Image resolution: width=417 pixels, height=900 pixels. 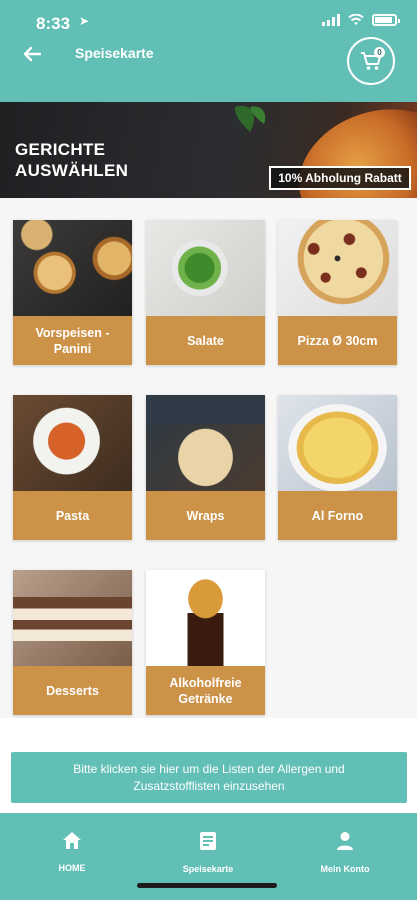 I want to click on arrow-left-icon, so click(x=32, y=54).